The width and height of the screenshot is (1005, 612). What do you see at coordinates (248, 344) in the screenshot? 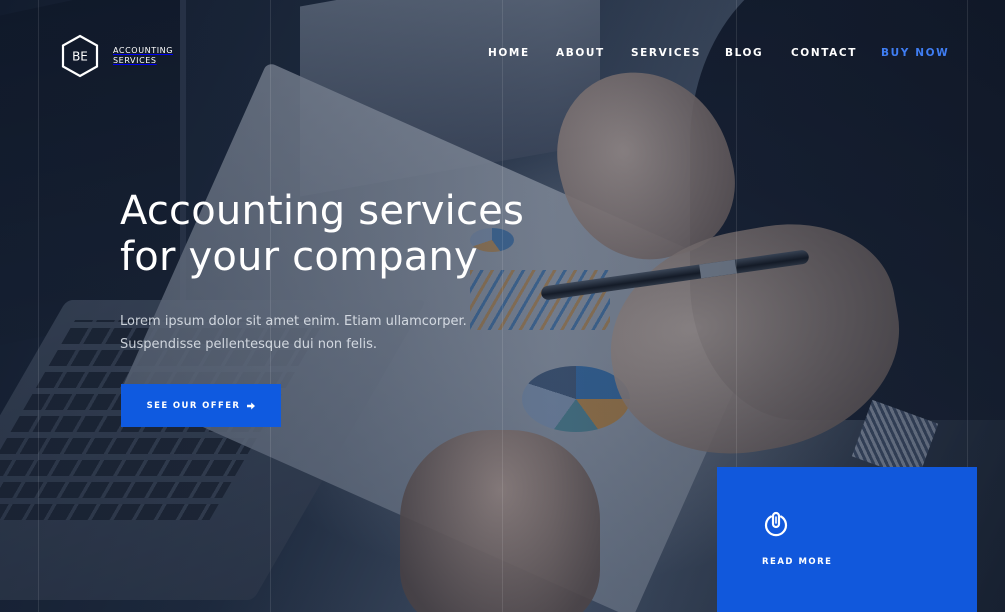
I see `hero-lead-line2: Suspendisse pellentesque dui non felis.` at bounding box center [248, 344].